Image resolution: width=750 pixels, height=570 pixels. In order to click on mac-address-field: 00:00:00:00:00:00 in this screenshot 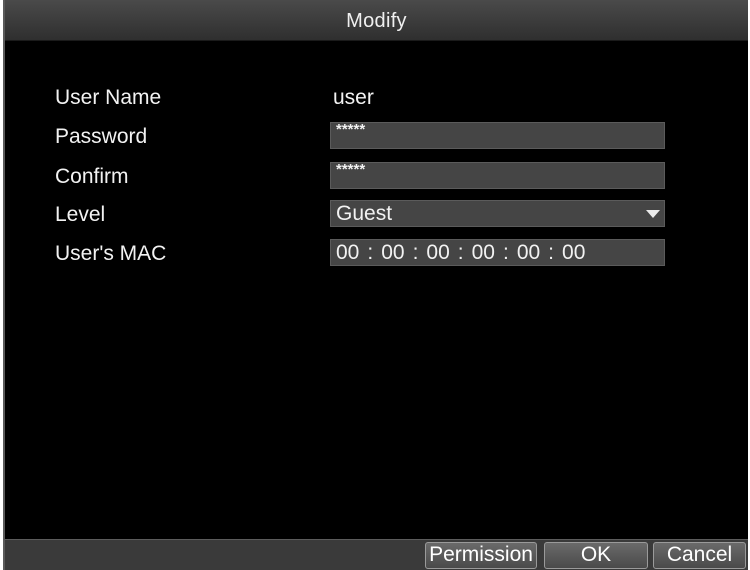, I will do `click(497, 252)`.